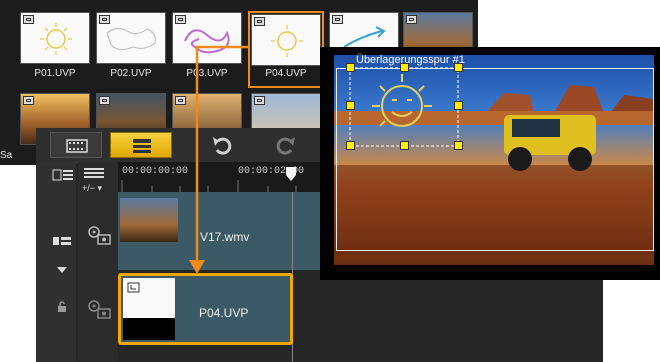 Image resolution: width=660 pixels, height=362 pixels. What do you see at coordinates (350, 105) in the screenshot?
I see `resize-handle-left` at bounding box center [350, 105].